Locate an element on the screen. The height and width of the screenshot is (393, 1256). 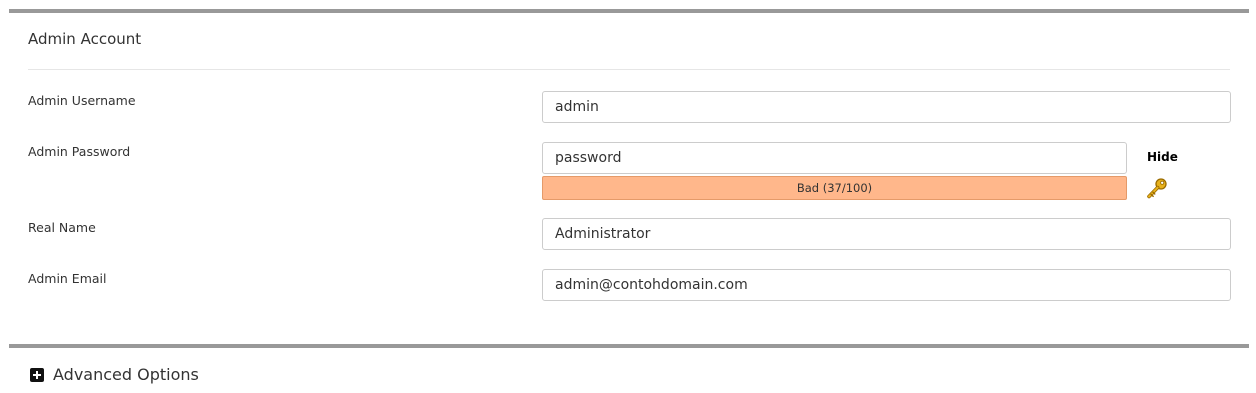
admin-password-input is located at coordinates (834, 158).